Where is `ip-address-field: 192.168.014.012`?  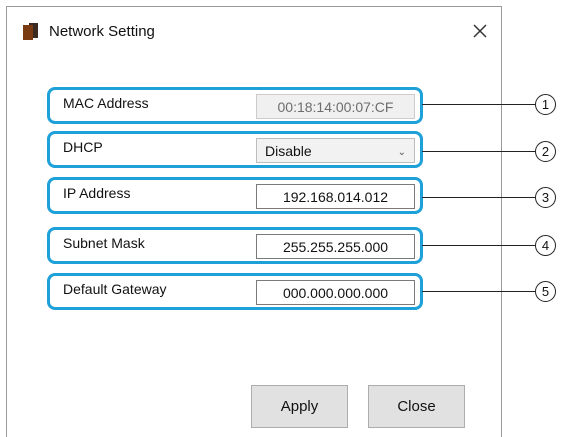 ip-address-field: 192.168.014.012 is located at coordinates (335, 196).